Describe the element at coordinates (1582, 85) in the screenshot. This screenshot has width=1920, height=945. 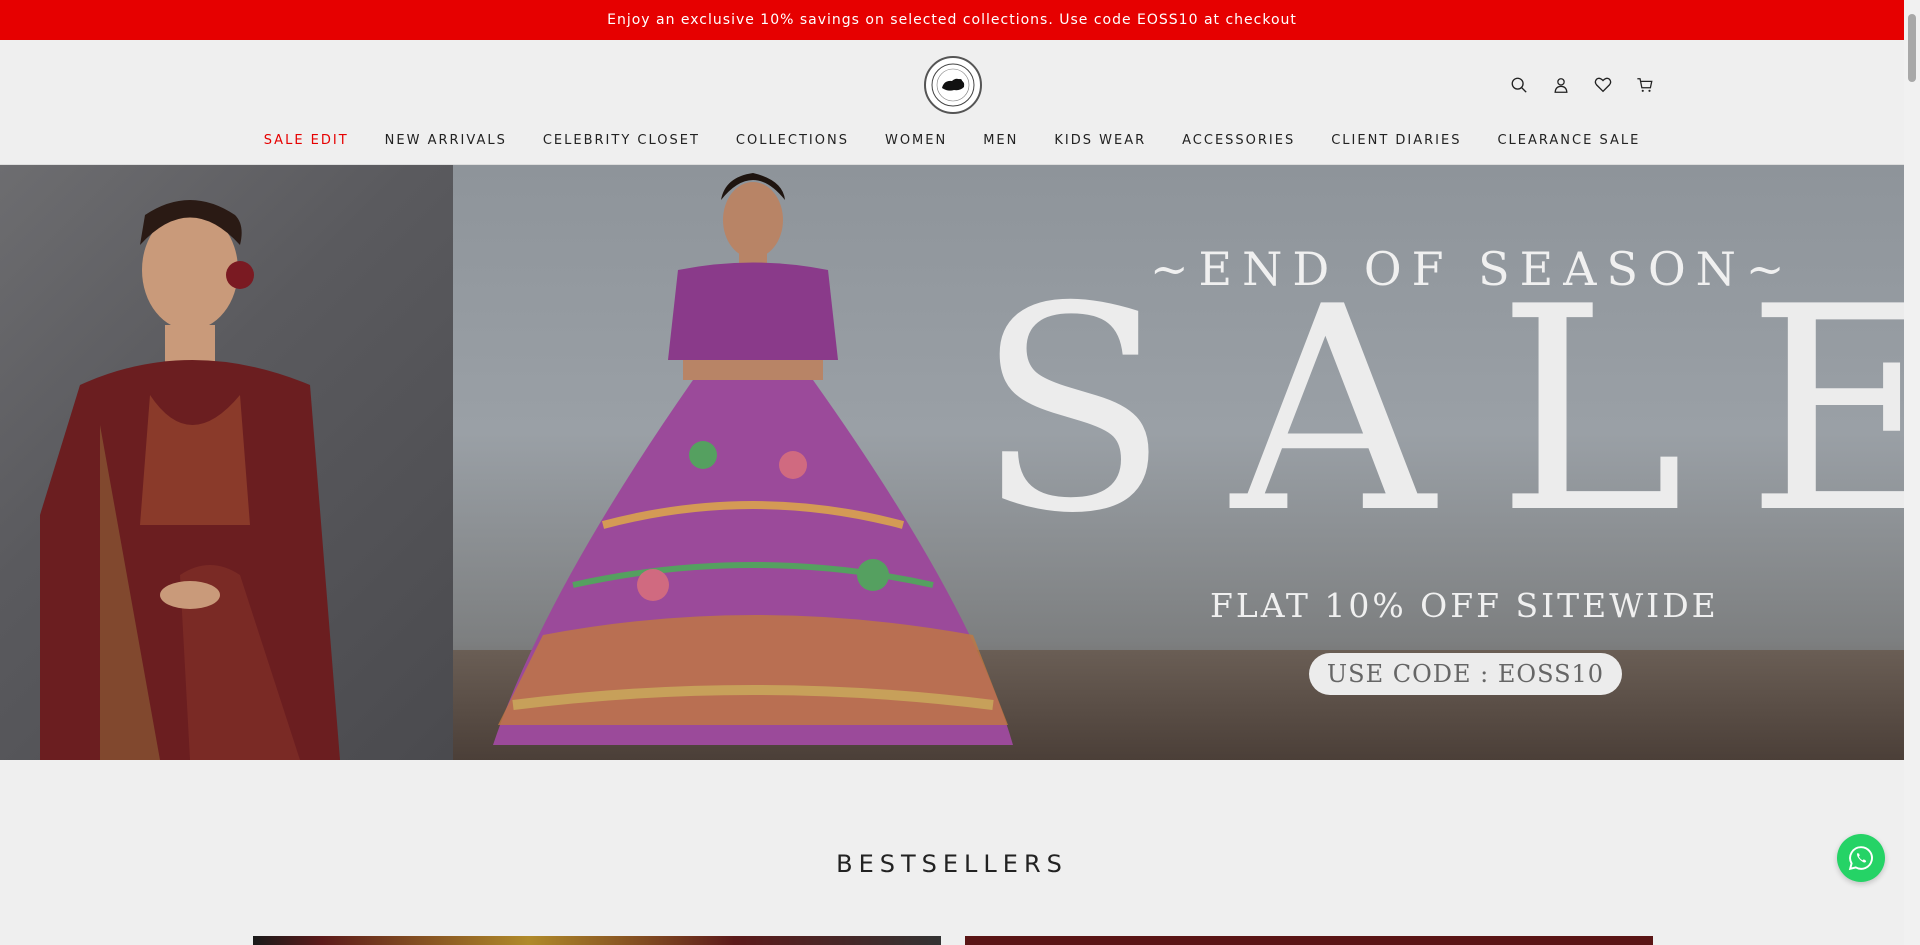
I see `header-actions` at that location.